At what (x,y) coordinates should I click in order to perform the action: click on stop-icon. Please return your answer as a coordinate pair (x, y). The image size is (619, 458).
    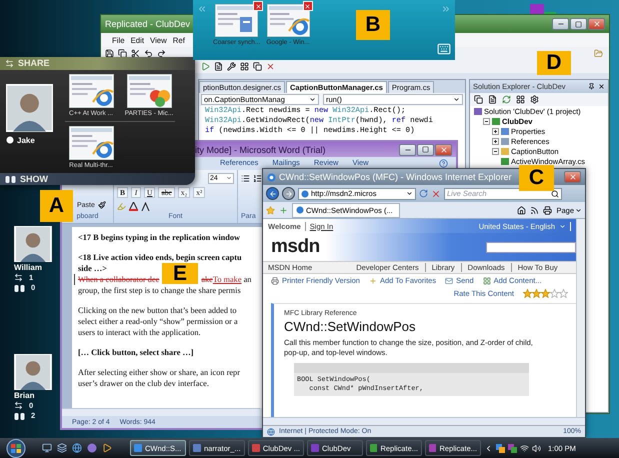
    Looking at the image, I should click on (436, 193).